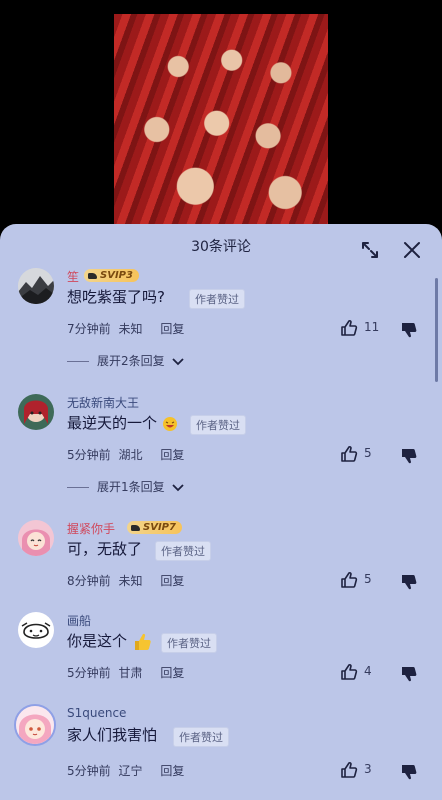  Describe the element at coordinates (142, 641) in the screenshot. I see `thumbs-up-emoji-icon` at that location.